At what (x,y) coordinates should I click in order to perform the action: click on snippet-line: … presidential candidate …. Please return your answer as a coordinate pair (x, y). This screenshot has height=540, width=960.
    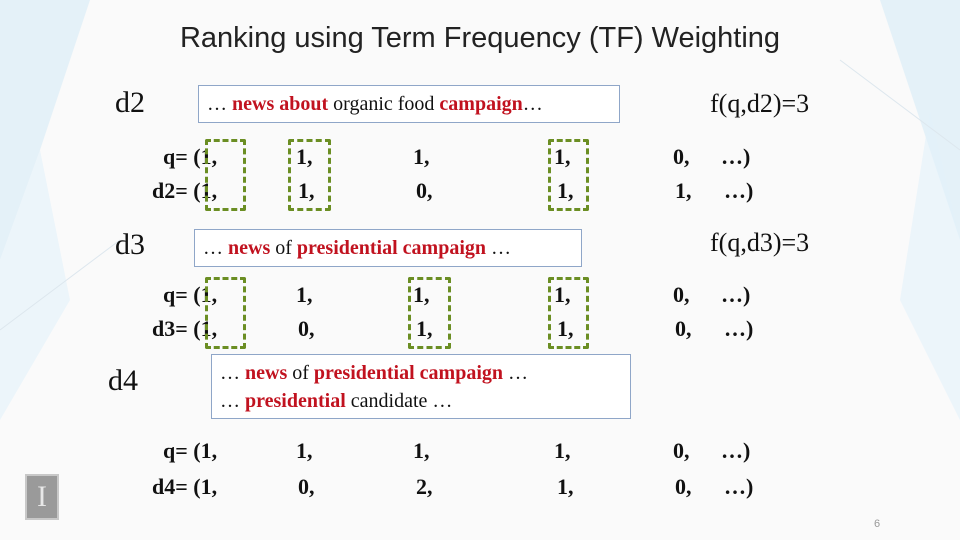
    Looking at the image, I should click on (421, 401).